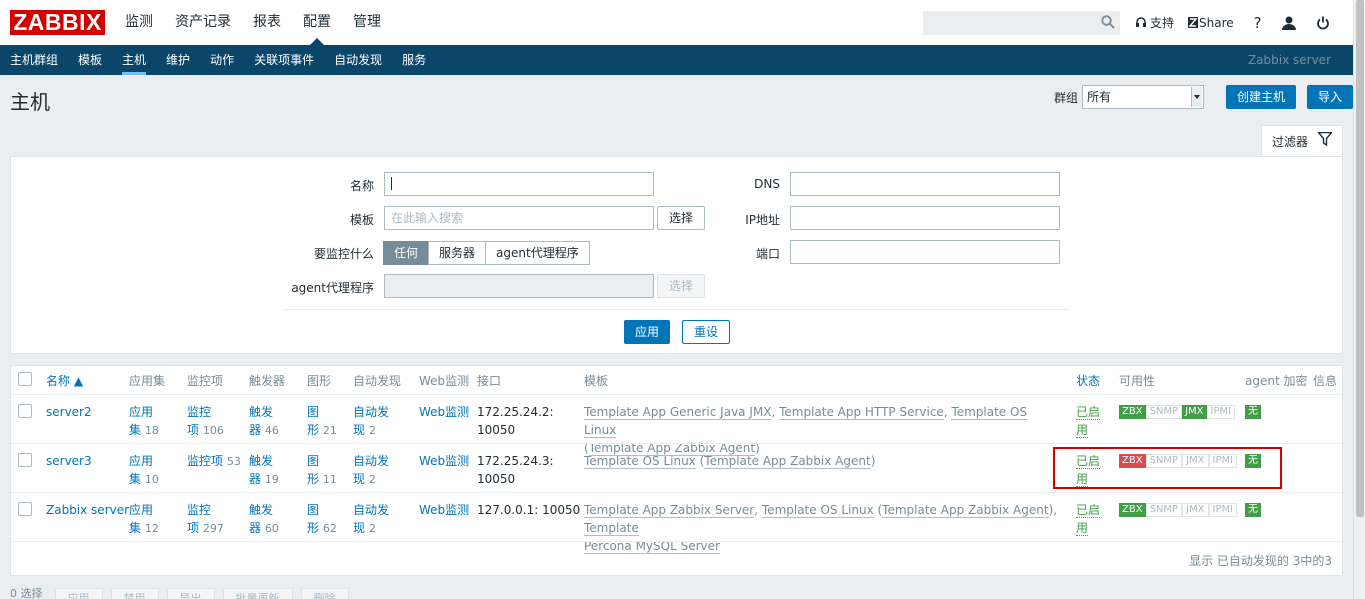 This screenshot has height=599, width=1365. What do you see at coordinates (1143, 97) in the screenshot?
I see `group-select: 所有` at bounding box center [1143, 97].